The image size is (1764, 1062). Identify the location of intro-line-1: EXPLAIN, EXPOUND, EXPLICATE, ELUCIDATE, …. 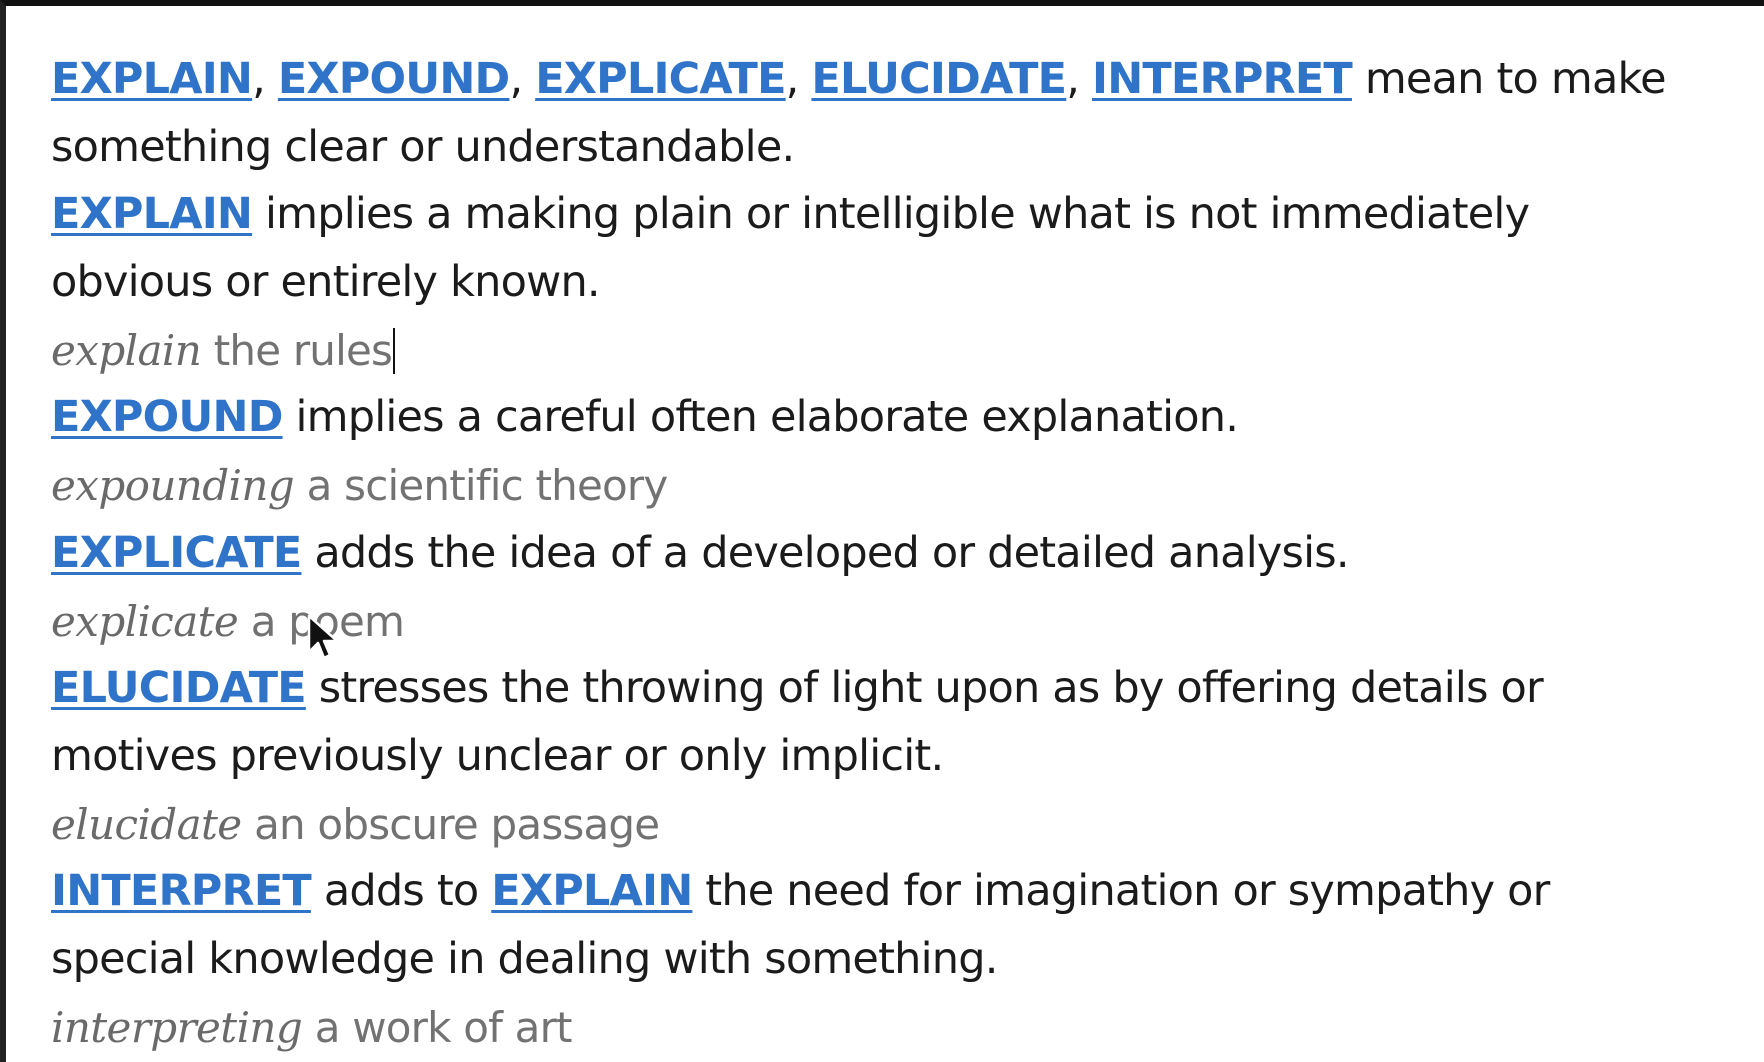
(901, 80).